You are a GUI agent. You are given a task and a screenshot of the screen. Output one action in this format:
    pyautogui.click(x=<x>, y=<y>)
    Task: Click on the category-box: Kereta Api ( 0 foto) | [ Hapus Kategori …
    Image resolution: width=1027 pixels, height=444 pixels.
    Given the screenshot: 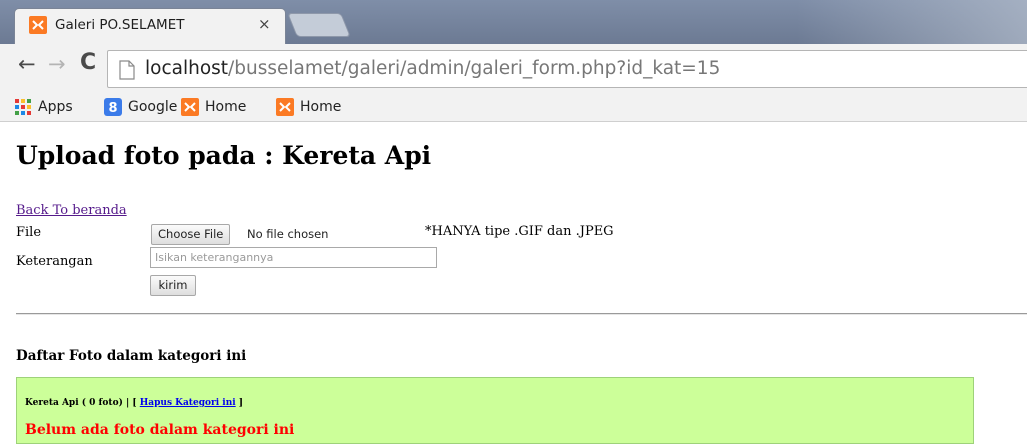 What is the action you would take?
    pyautogui.click(x=495, y=410)
    